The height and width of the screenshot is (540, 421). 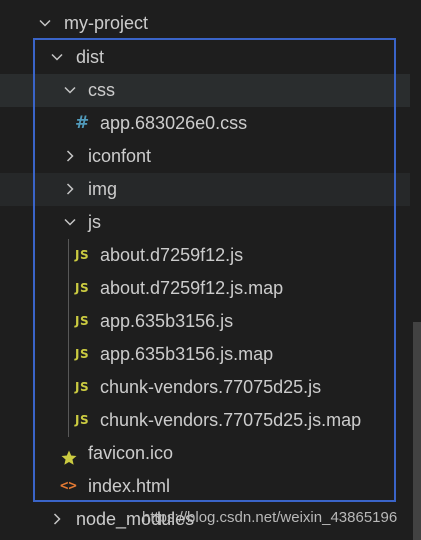 What do you see at coordinates (417, 431) in the screenshot?
I see `vertical-scrollbar` at bounding box center [417, 431].